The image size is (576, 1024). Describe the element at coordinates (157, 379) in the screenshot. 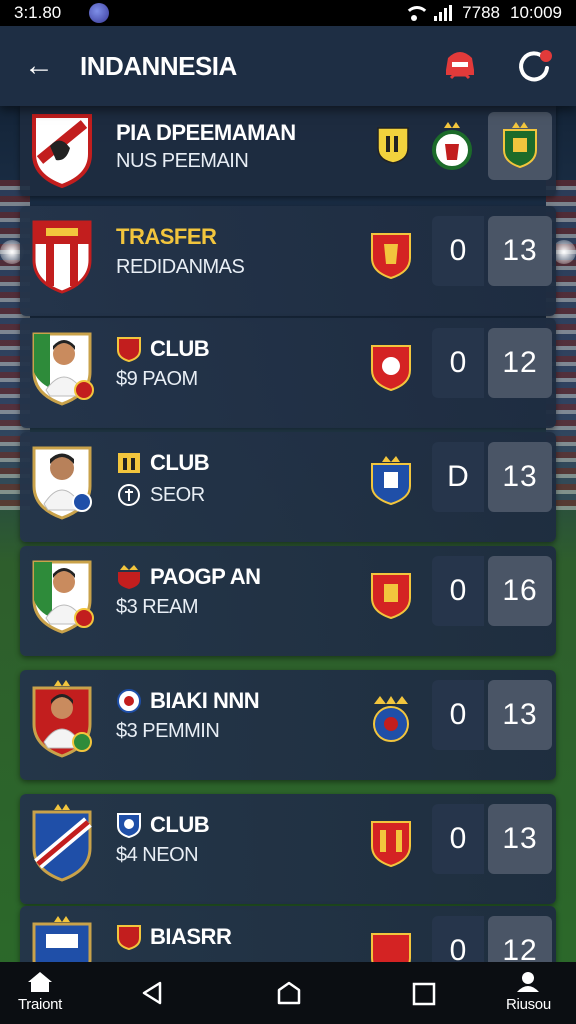

I see `item-subtitle: $9 PAOM` at that location.